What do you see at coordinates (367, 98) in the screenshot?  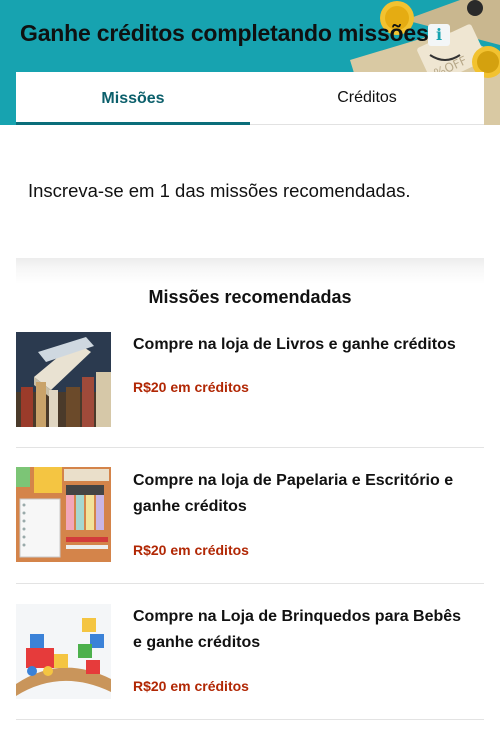 I see `tab-creditos: Créditos` at bounding box center [367, 98].